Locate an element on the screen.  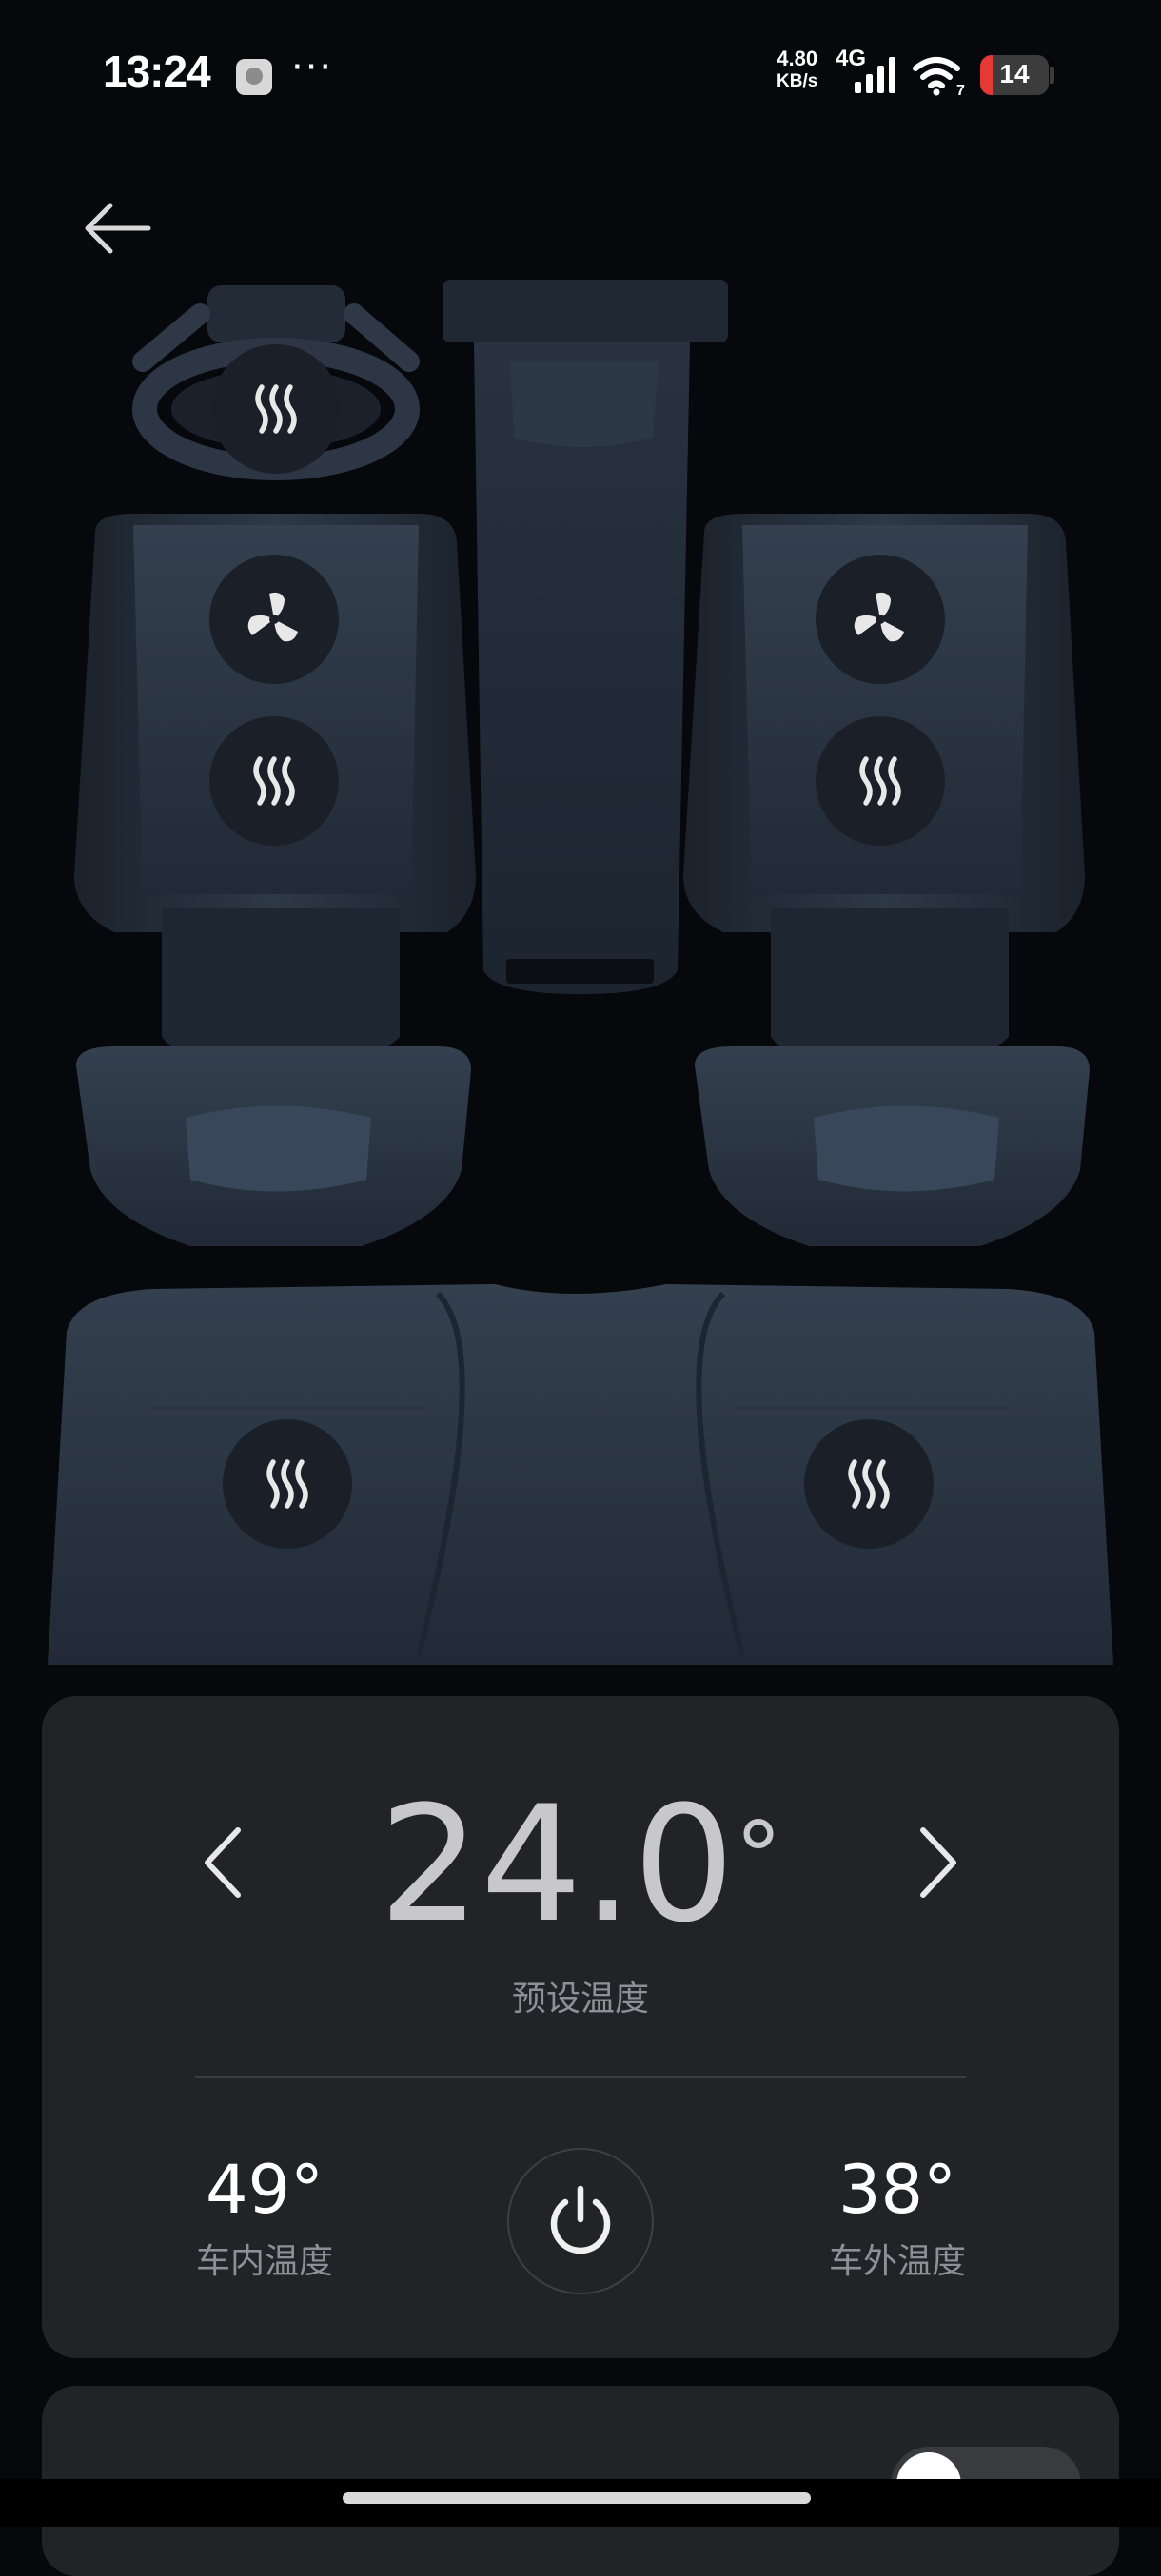
steering-wheel-heat-button is located at coordinates (276, 409).